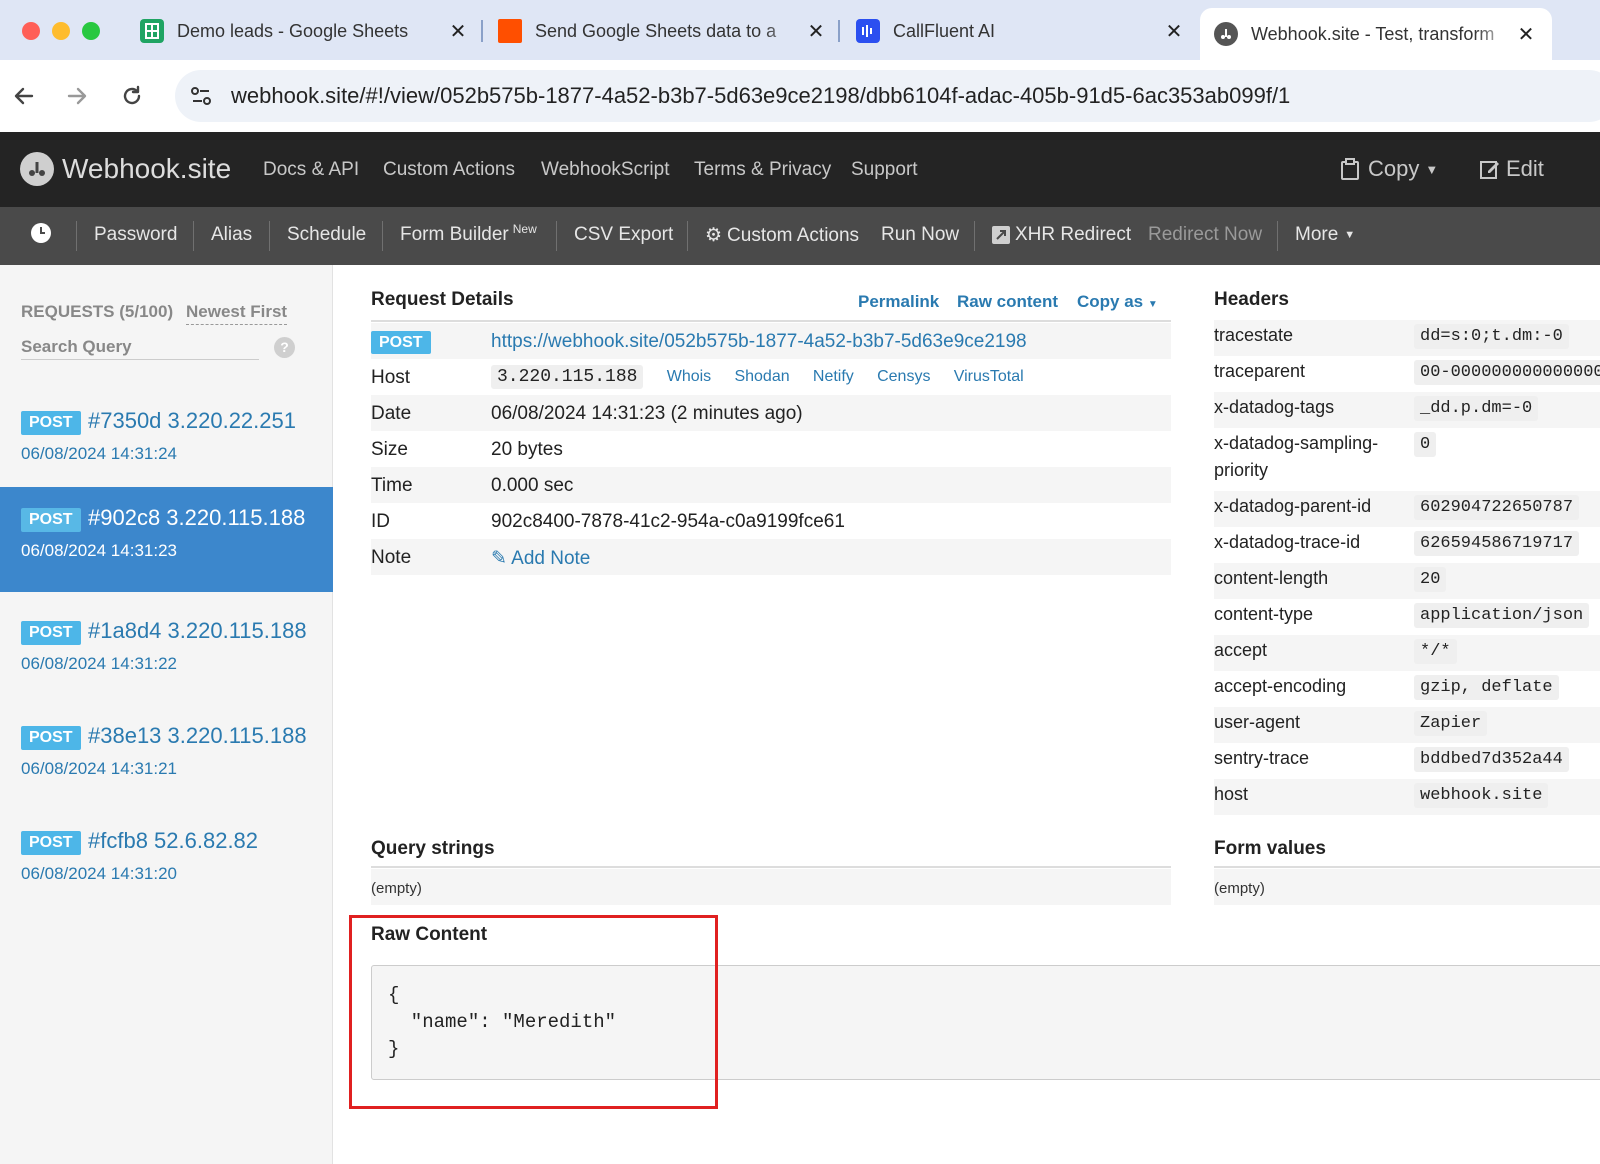 Image resolution: width=1600 pixels, height=1164 pixels. What do you see at coordinates (197, 735) in the screenshot?
I see `request-title: #38e13 3.220.115.188` at bounding box center [197, 735].